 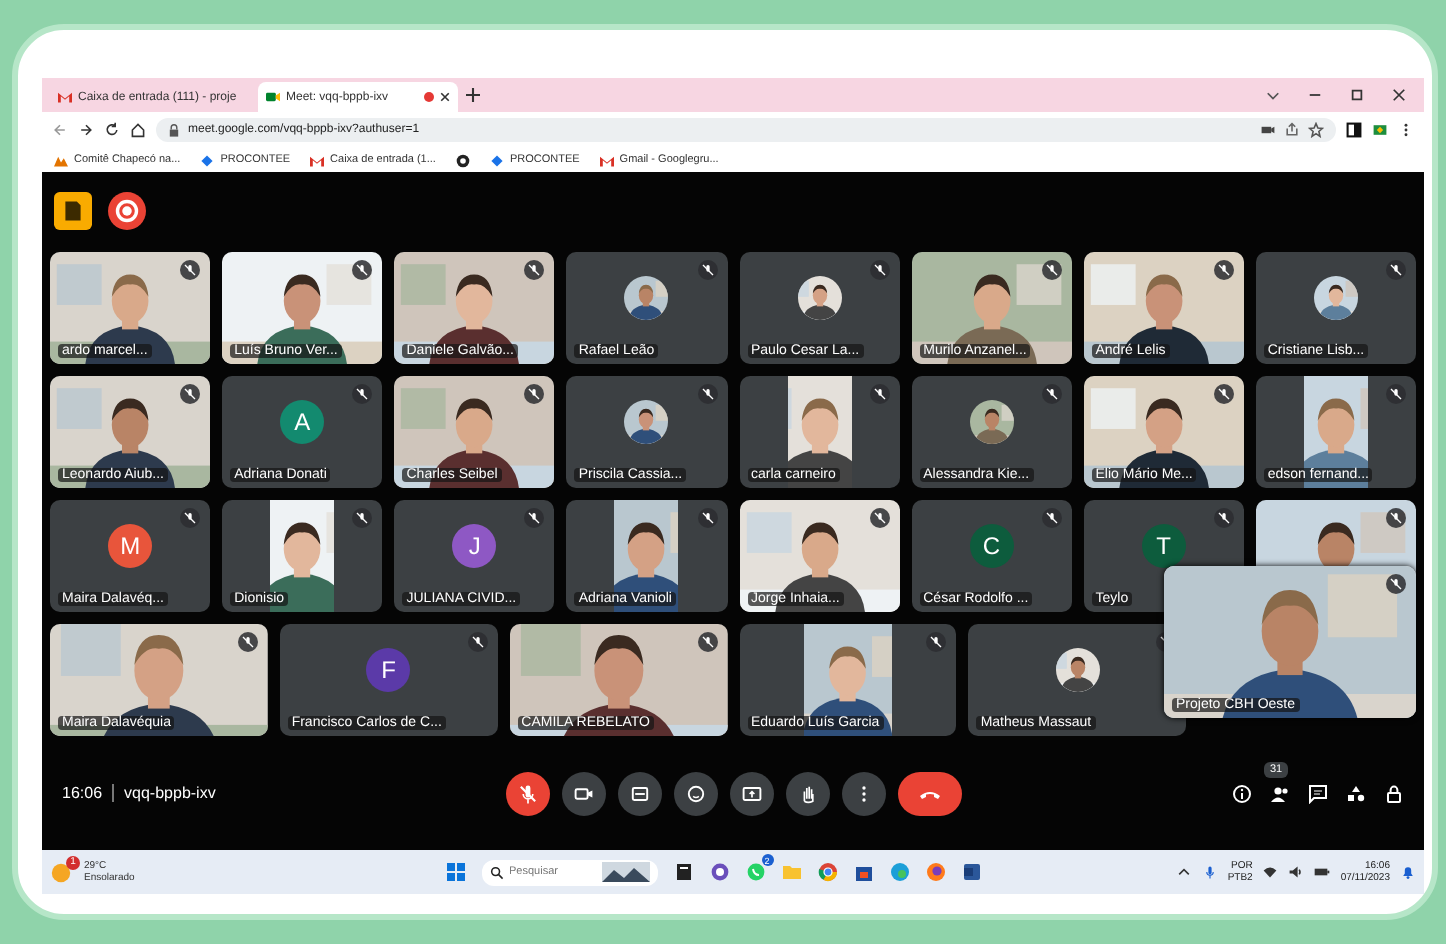 I want to click on avatar-initial: F, so click(x=388, y=670).